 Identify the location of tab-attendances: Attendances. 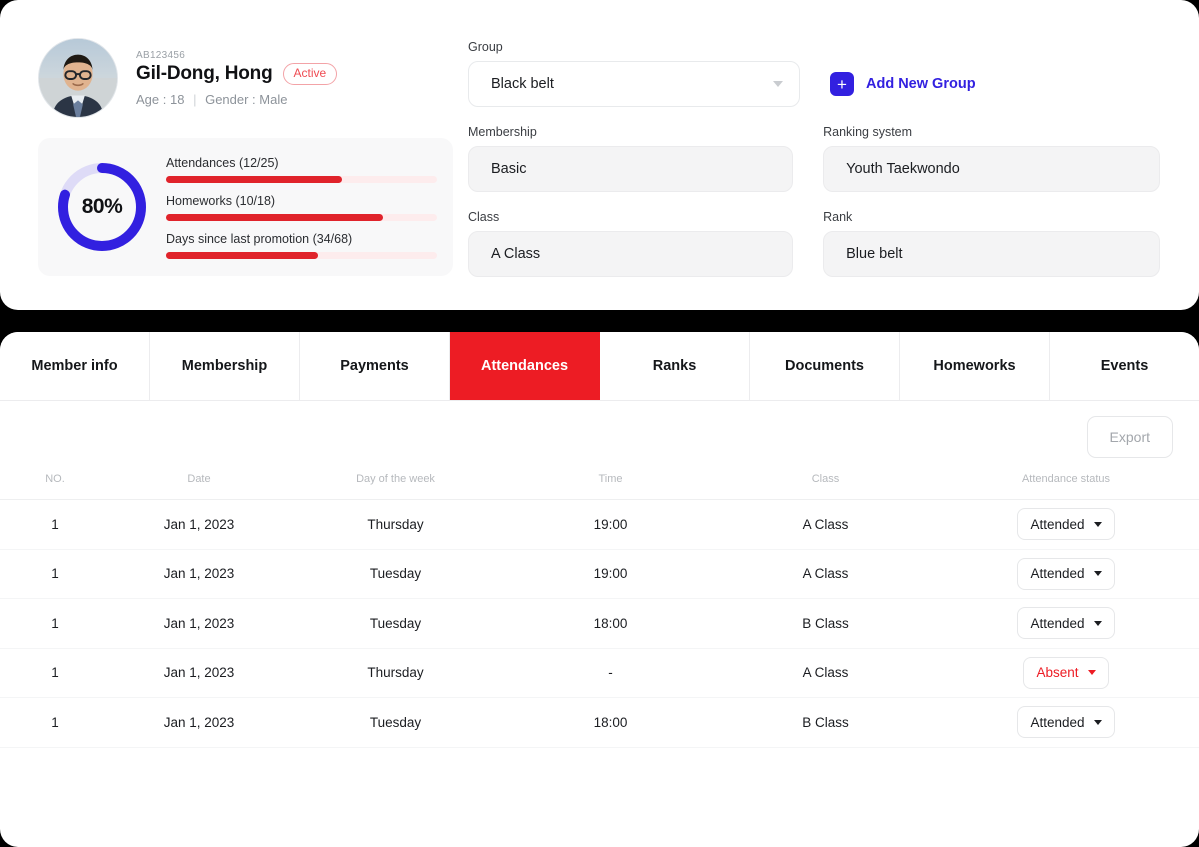
(525, 366).